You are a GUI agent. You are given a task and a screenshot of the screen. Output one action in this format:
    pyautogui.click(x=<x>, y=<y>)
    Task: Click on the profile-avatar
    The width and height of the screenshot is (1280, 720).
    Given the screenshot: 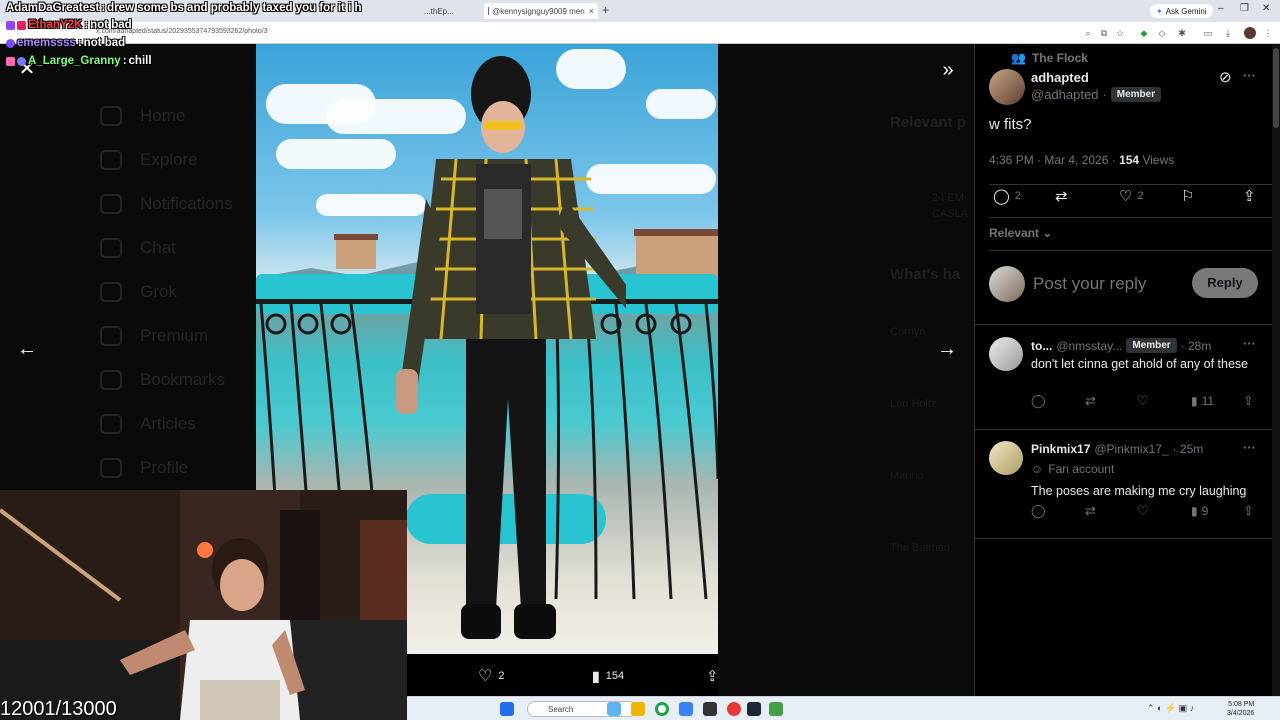 What is the action you would take?
    pyautogui.click(x=1250, y=33)
    